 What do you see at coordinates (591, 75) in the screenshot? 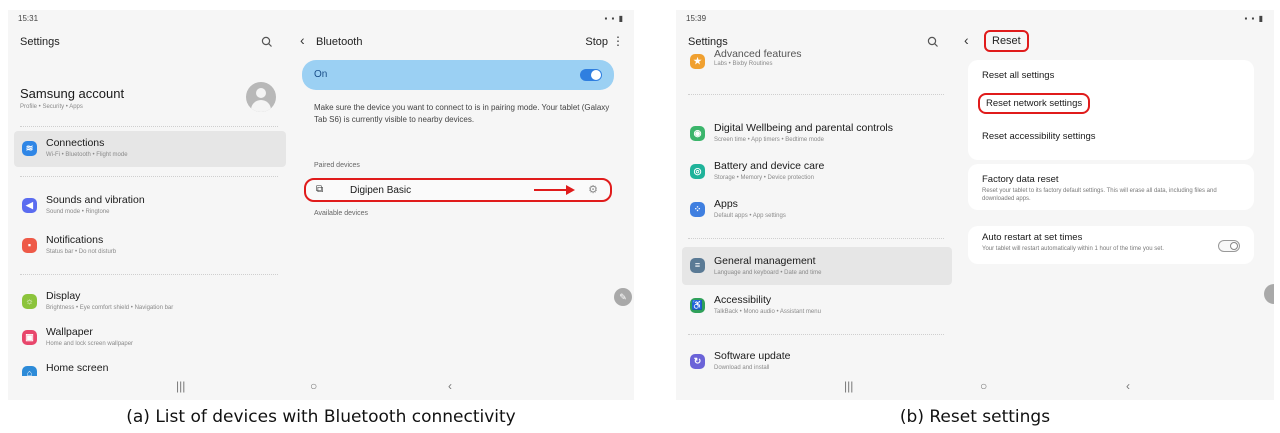
I see `bluetooth-toggle` at bounding box center [591, 75].